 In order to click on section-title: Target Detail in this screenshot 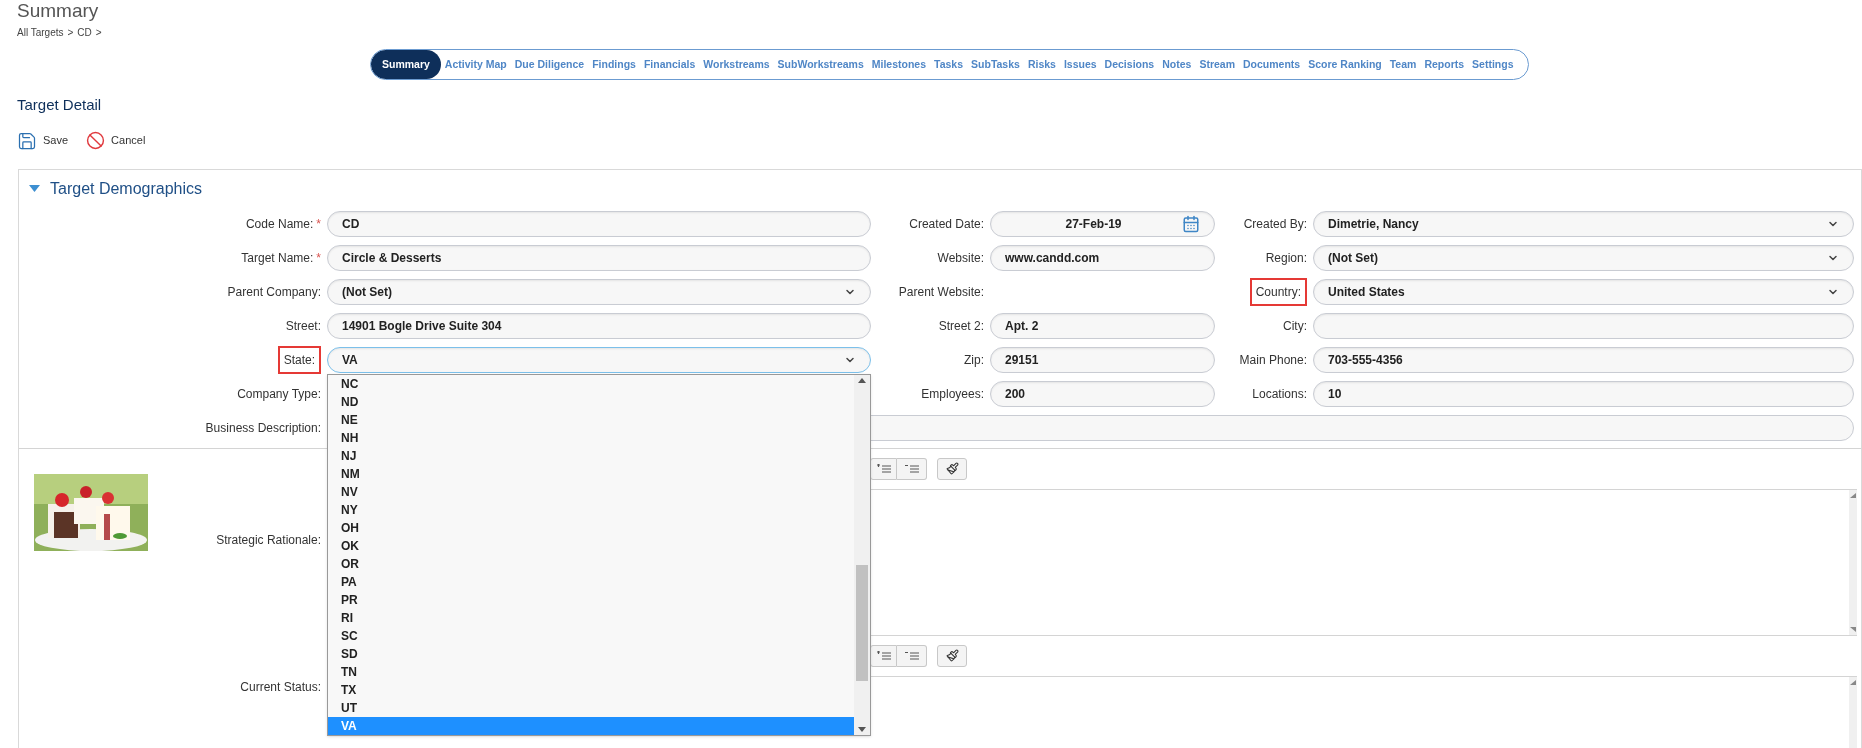, I will do `click(60, 105)`.